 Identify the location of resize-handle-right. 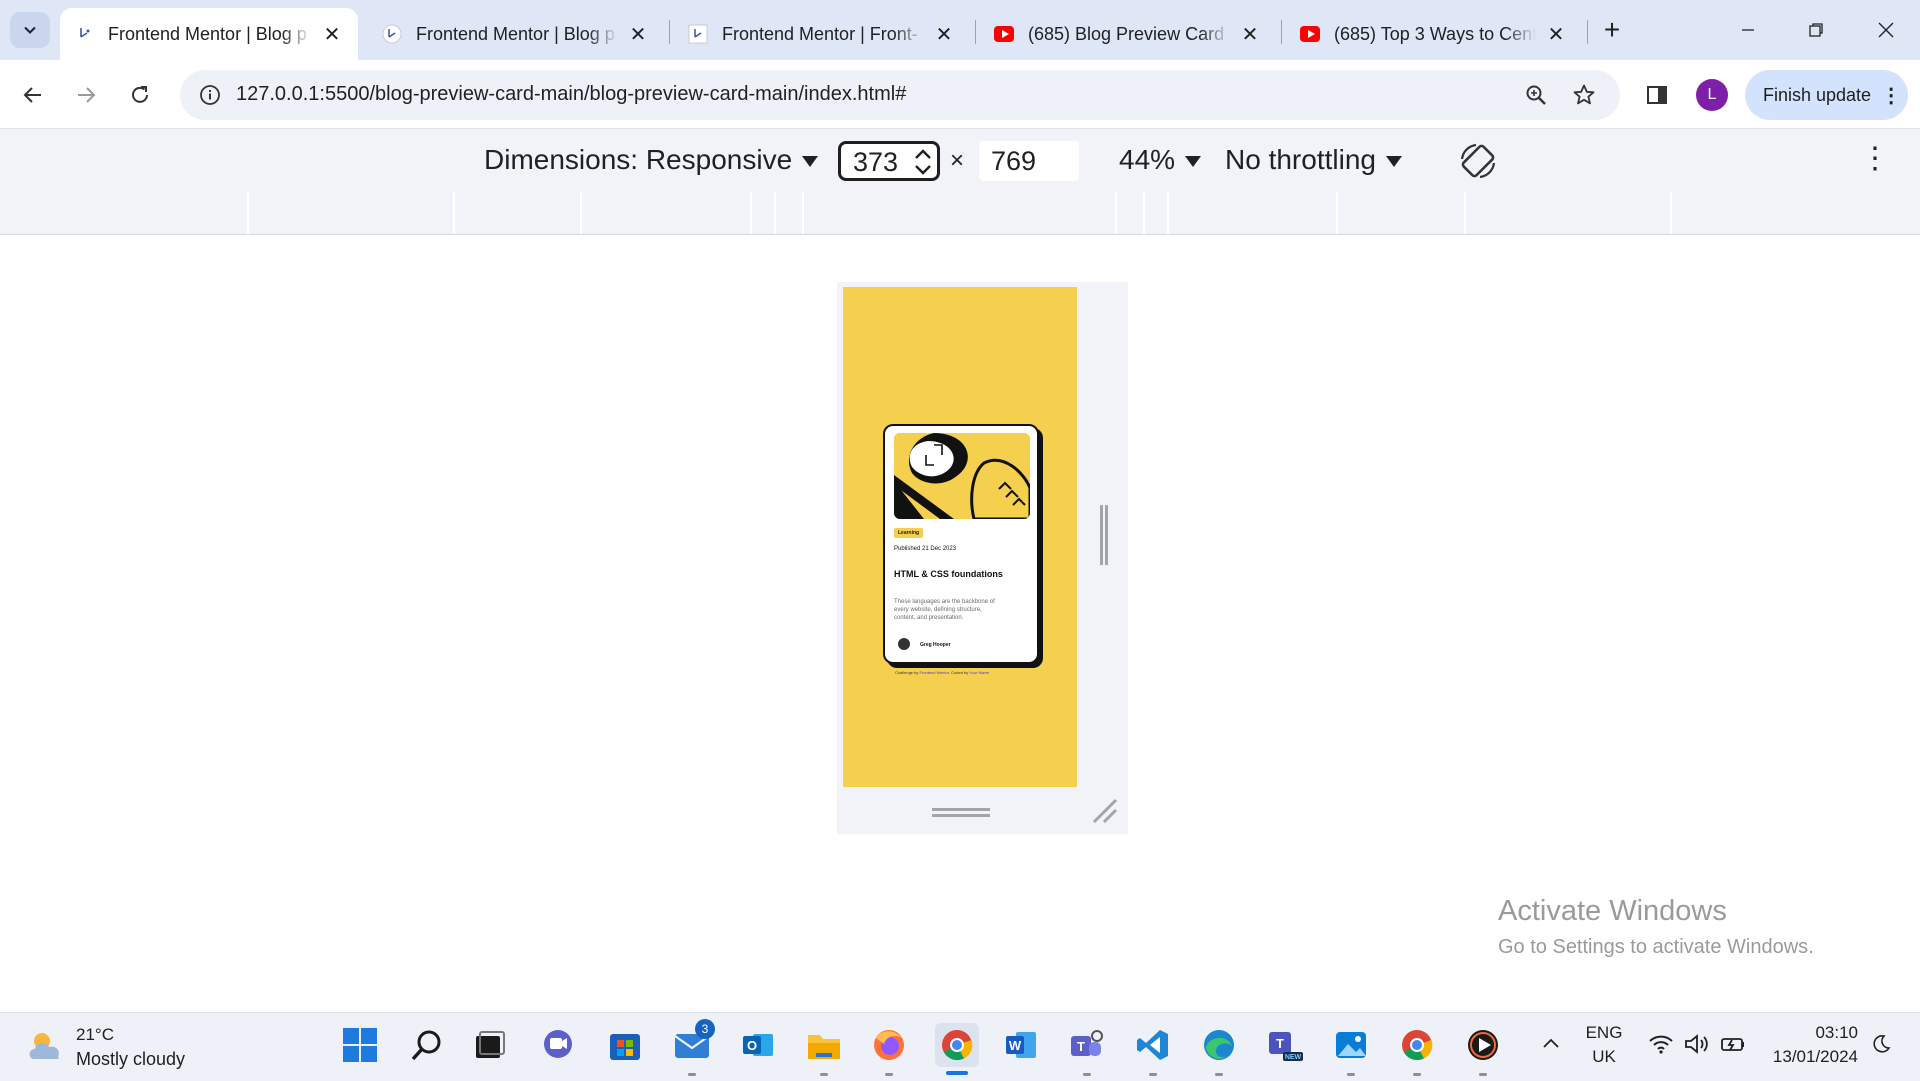
(1104, 535).